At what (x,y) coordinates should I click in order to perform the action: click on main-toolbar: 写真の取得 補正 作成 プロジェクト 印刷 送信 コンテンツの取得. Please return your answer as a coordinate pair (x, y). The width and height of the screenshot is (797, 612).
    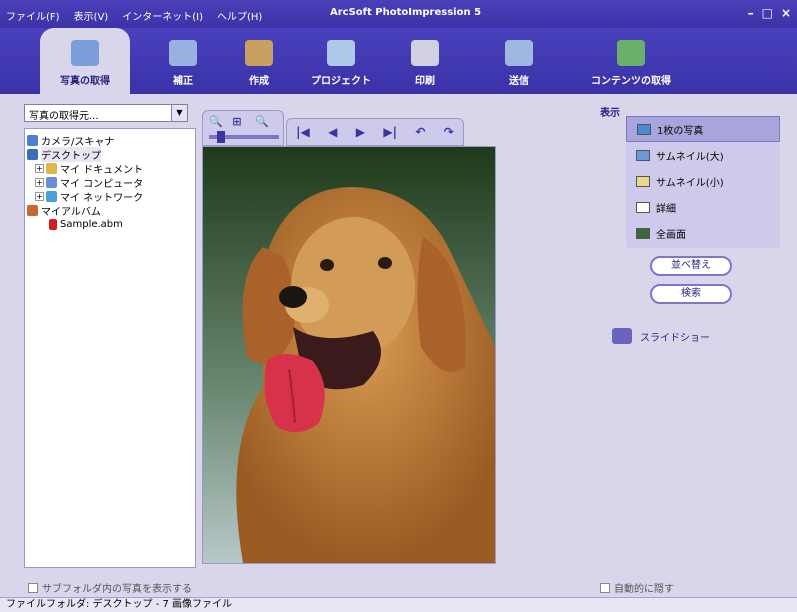
    Looking at the image, I should click on (398, 63).